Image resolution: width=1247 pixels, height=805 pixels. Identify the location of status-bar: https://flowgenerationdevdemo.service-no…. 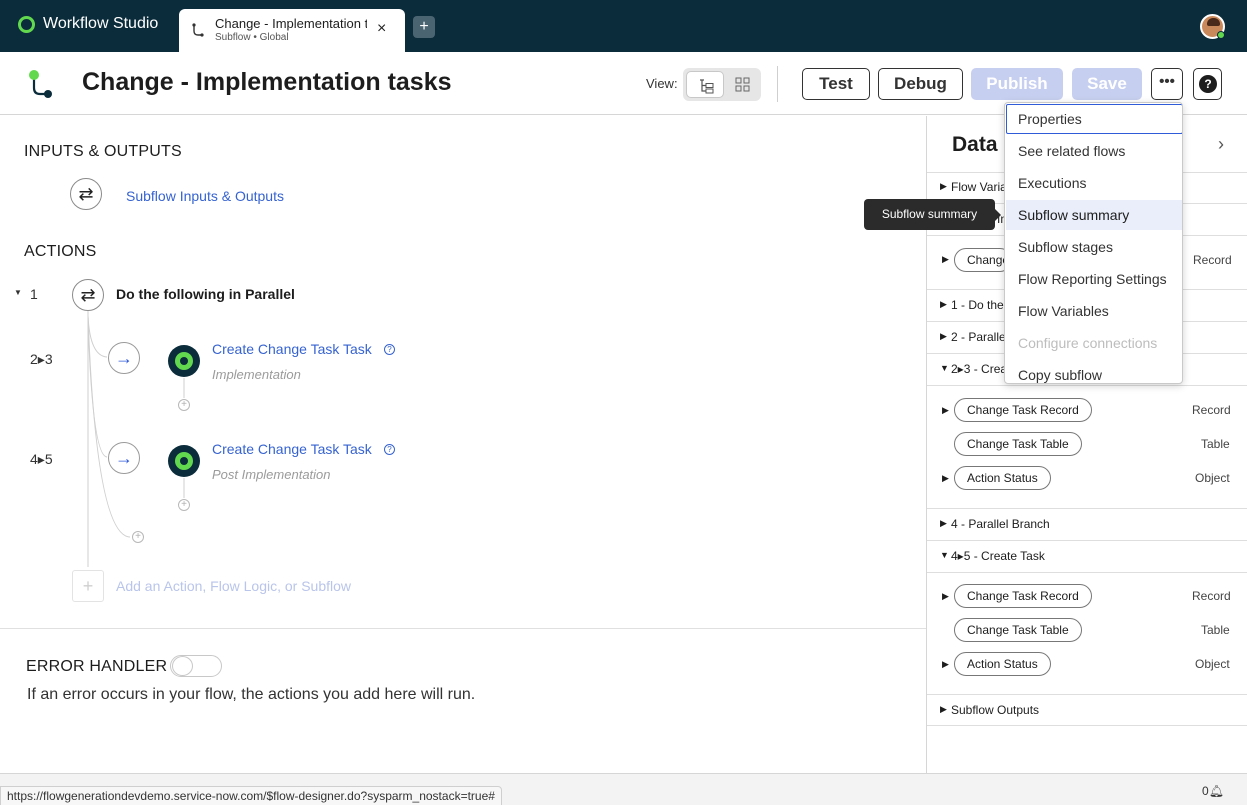
(623, 789).